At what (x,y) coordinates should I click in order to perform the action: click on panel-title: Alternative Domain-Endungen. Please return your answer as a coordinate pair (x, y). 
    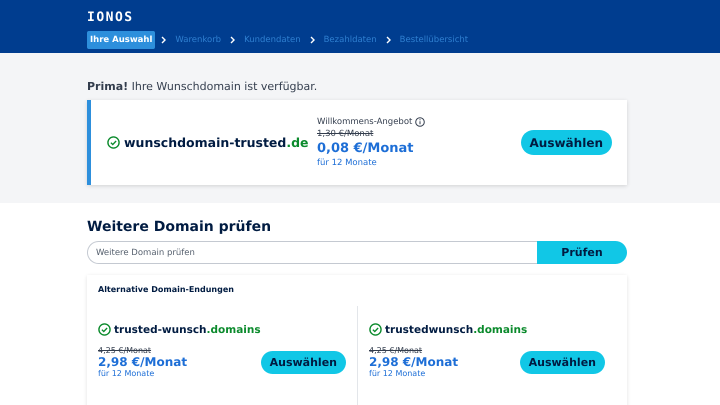
    Looking at the image, I should click on (166, 289).